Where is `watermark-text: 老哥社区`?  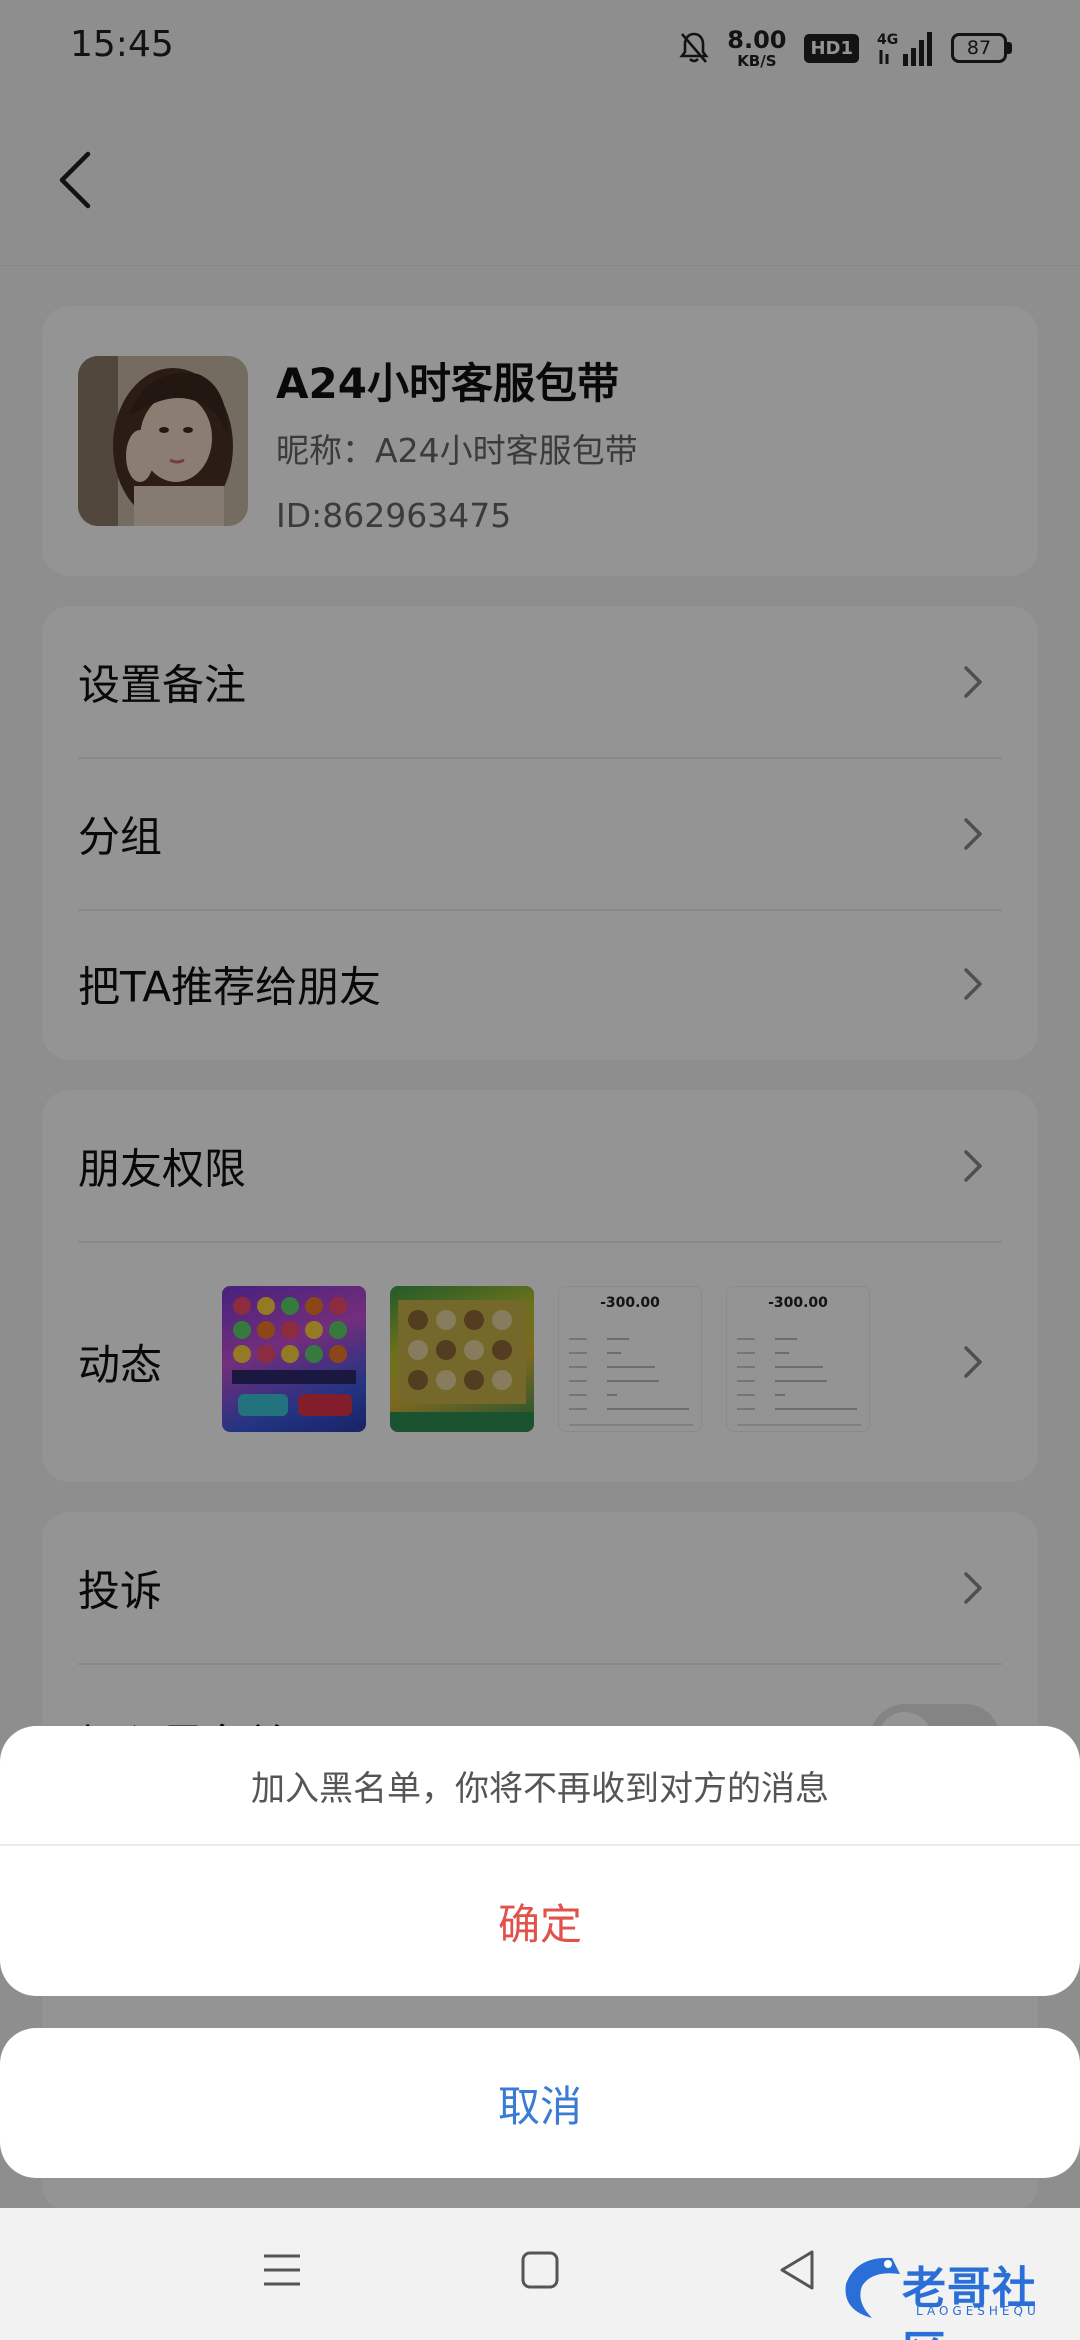 watermark-text: 老哥社区 is located at coordinates (969, 2301).